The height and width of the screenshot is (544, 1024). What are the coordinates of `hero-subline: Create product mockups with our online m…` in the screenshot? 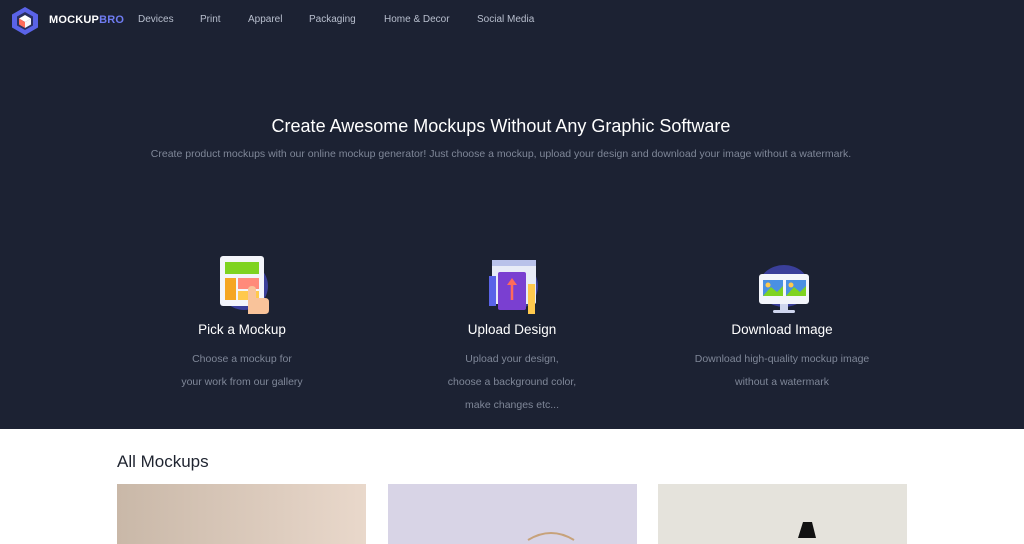 It's located at (501, 154).